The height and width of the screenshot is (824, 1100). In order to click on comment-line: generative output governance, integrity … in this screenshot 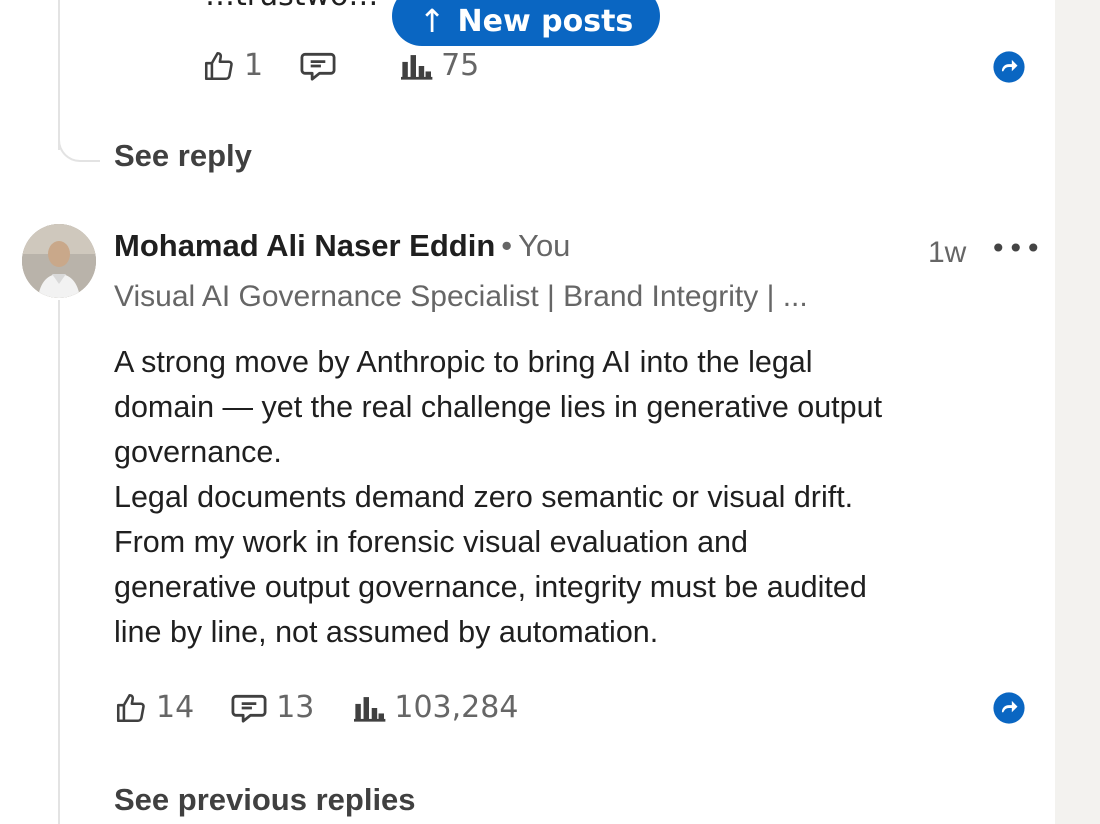, I will do `click(490, 587)`.